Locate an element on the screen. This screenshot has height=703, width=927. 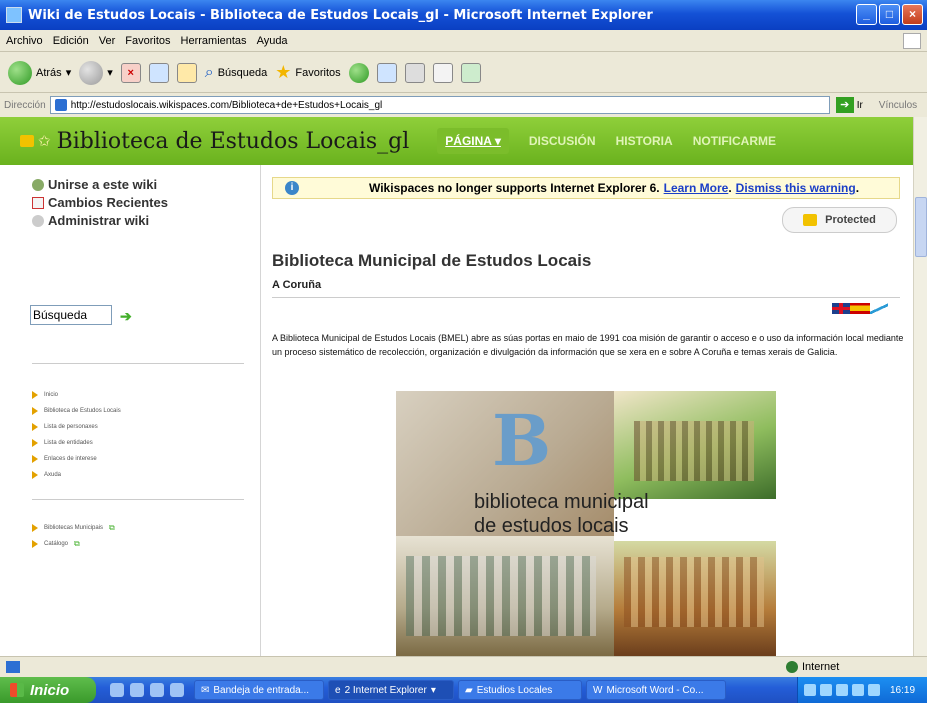
task-label: 2 Internet Explorer is located at coordinates (385, 690).